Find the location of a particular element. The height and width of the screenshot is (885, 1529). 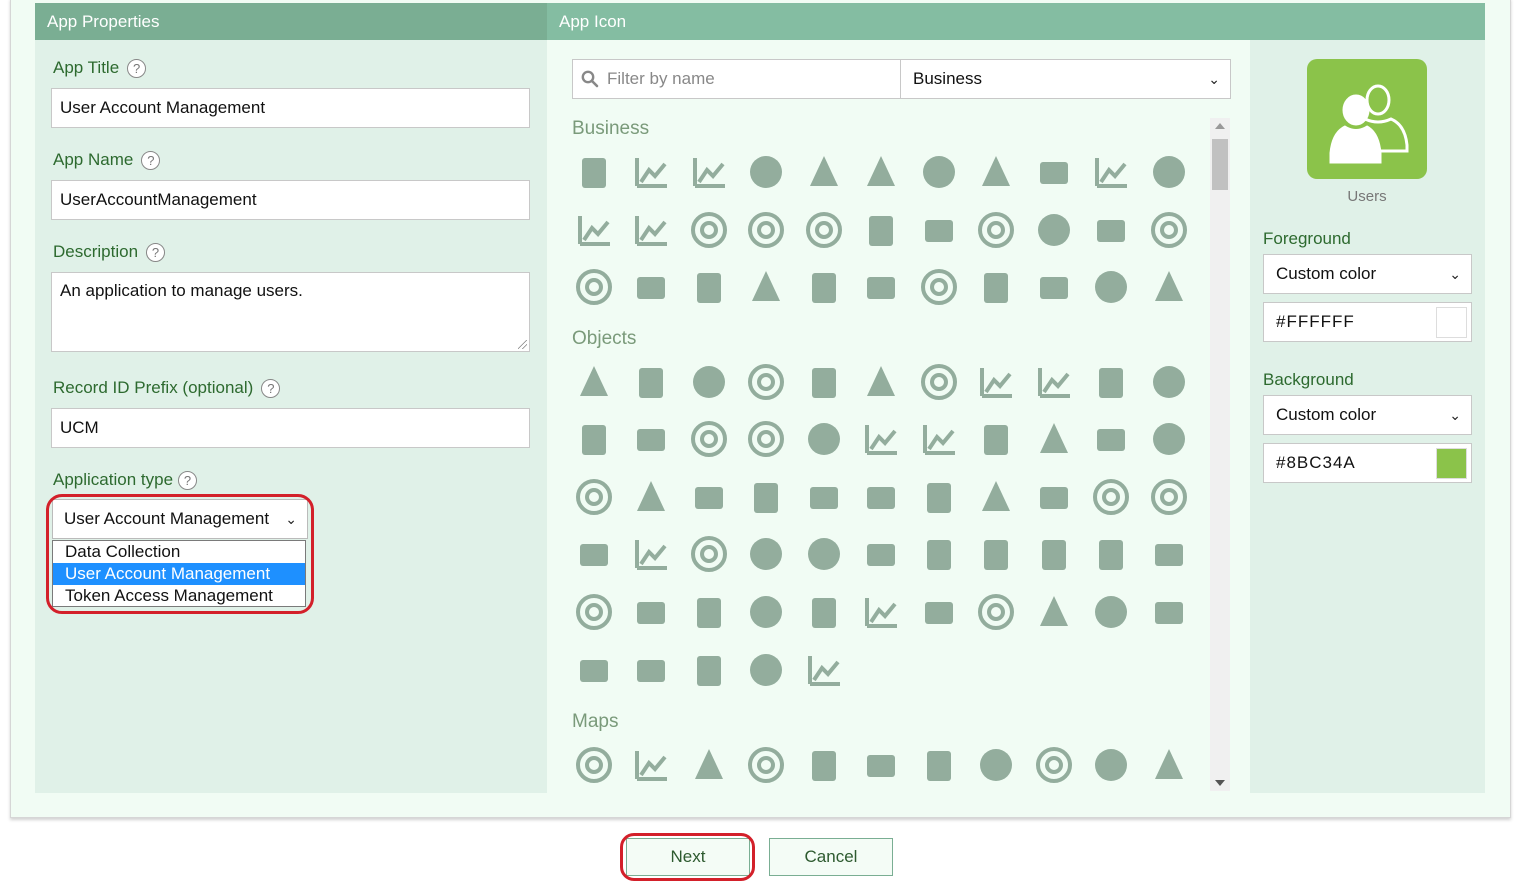

broom-icon is located at coordinates (1169, 382).